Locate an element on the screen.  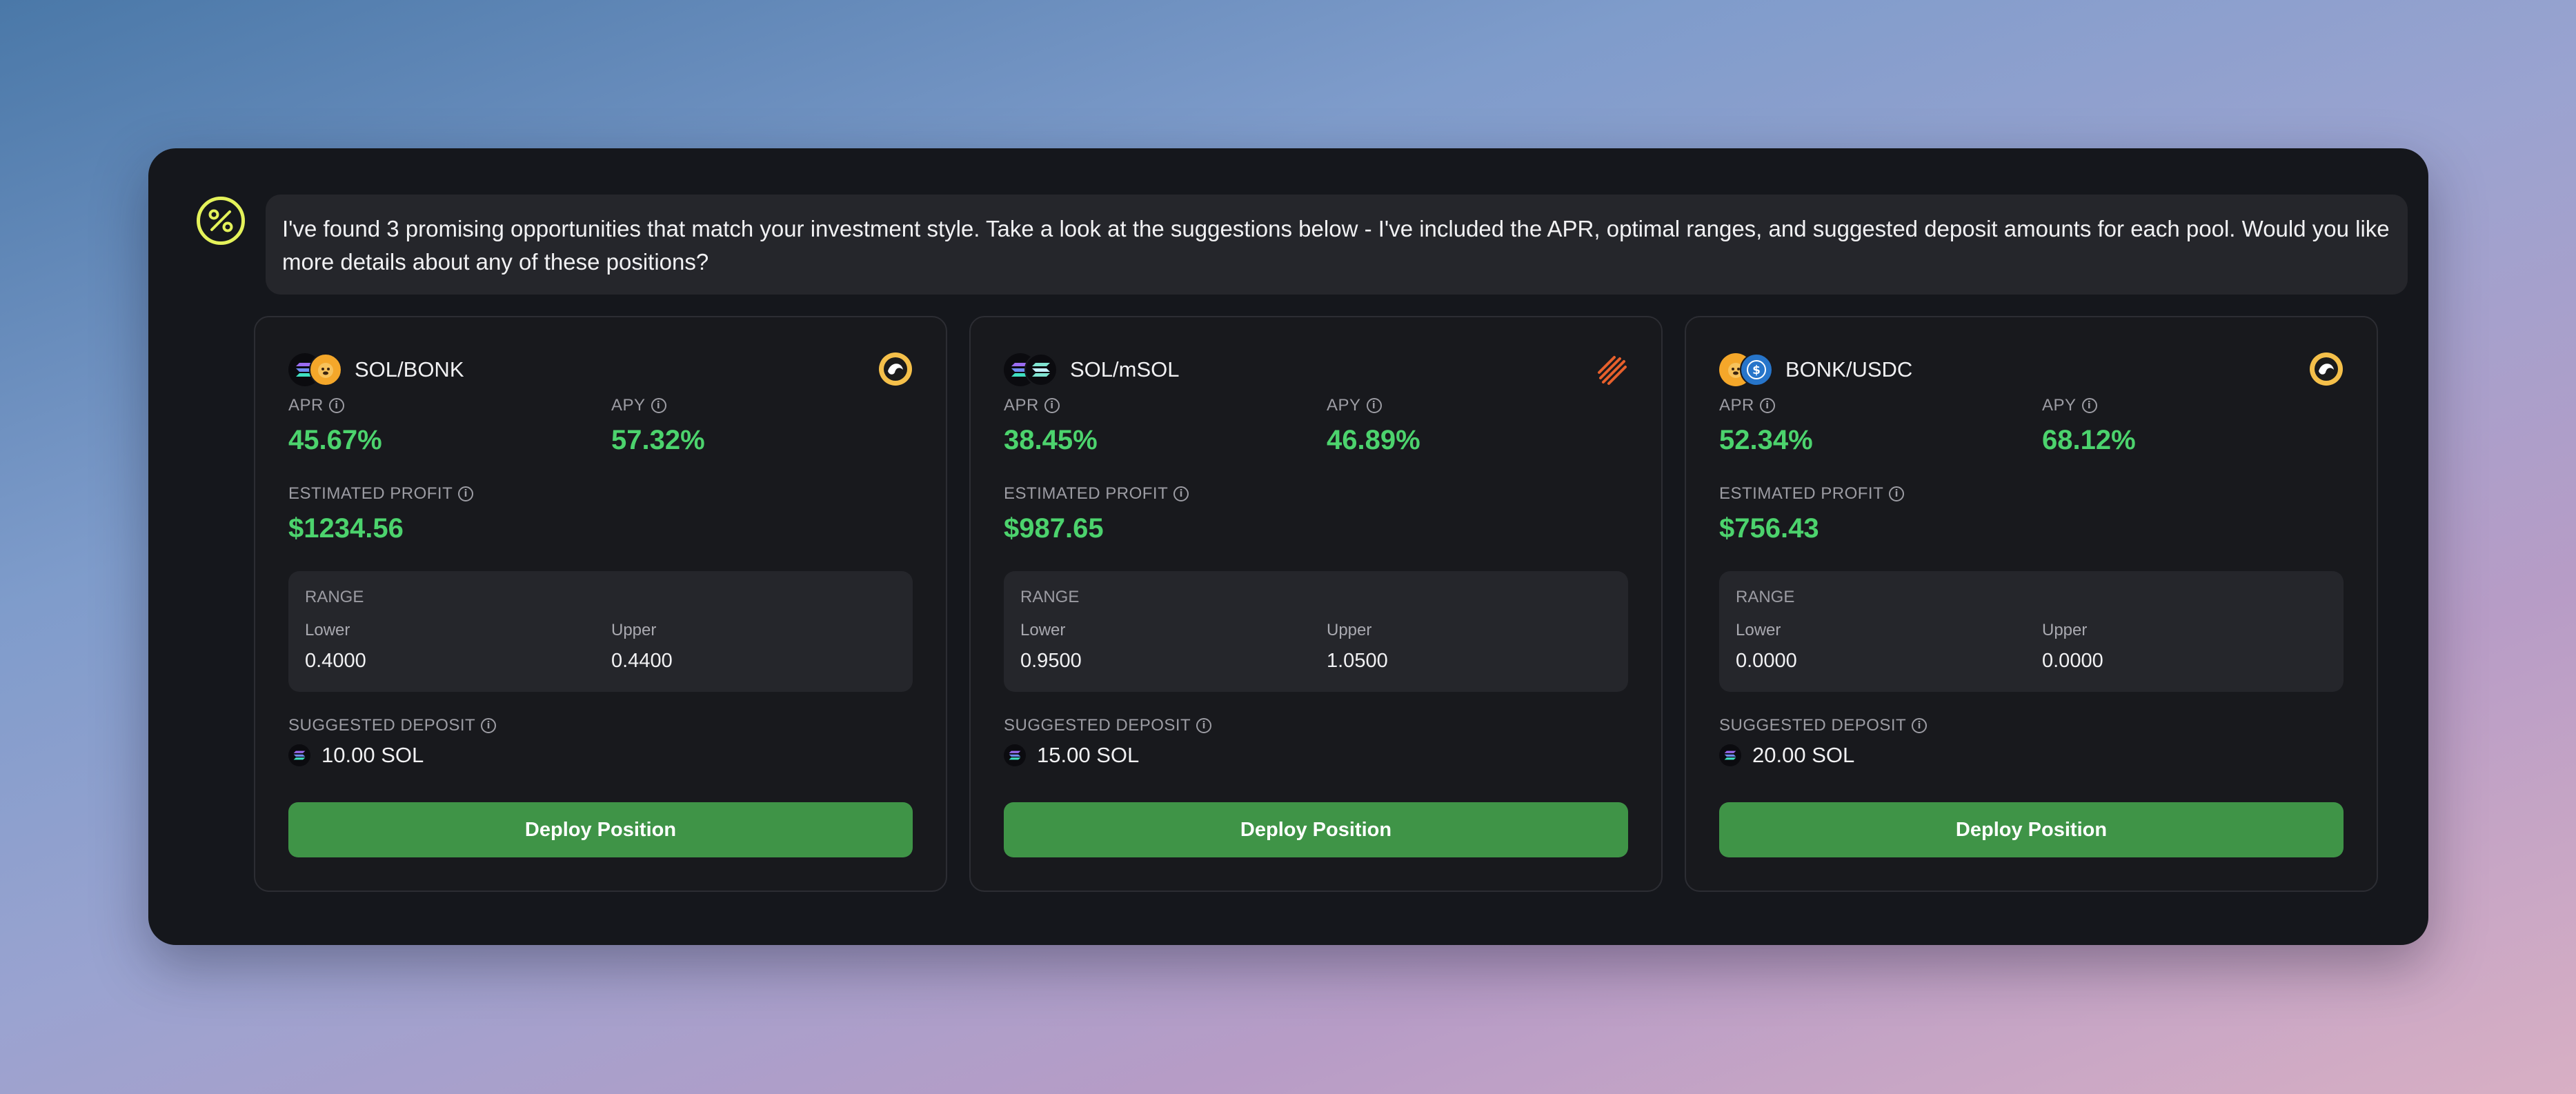
range-upper-value: 0.0000 is located at coordinates (2072, 661).